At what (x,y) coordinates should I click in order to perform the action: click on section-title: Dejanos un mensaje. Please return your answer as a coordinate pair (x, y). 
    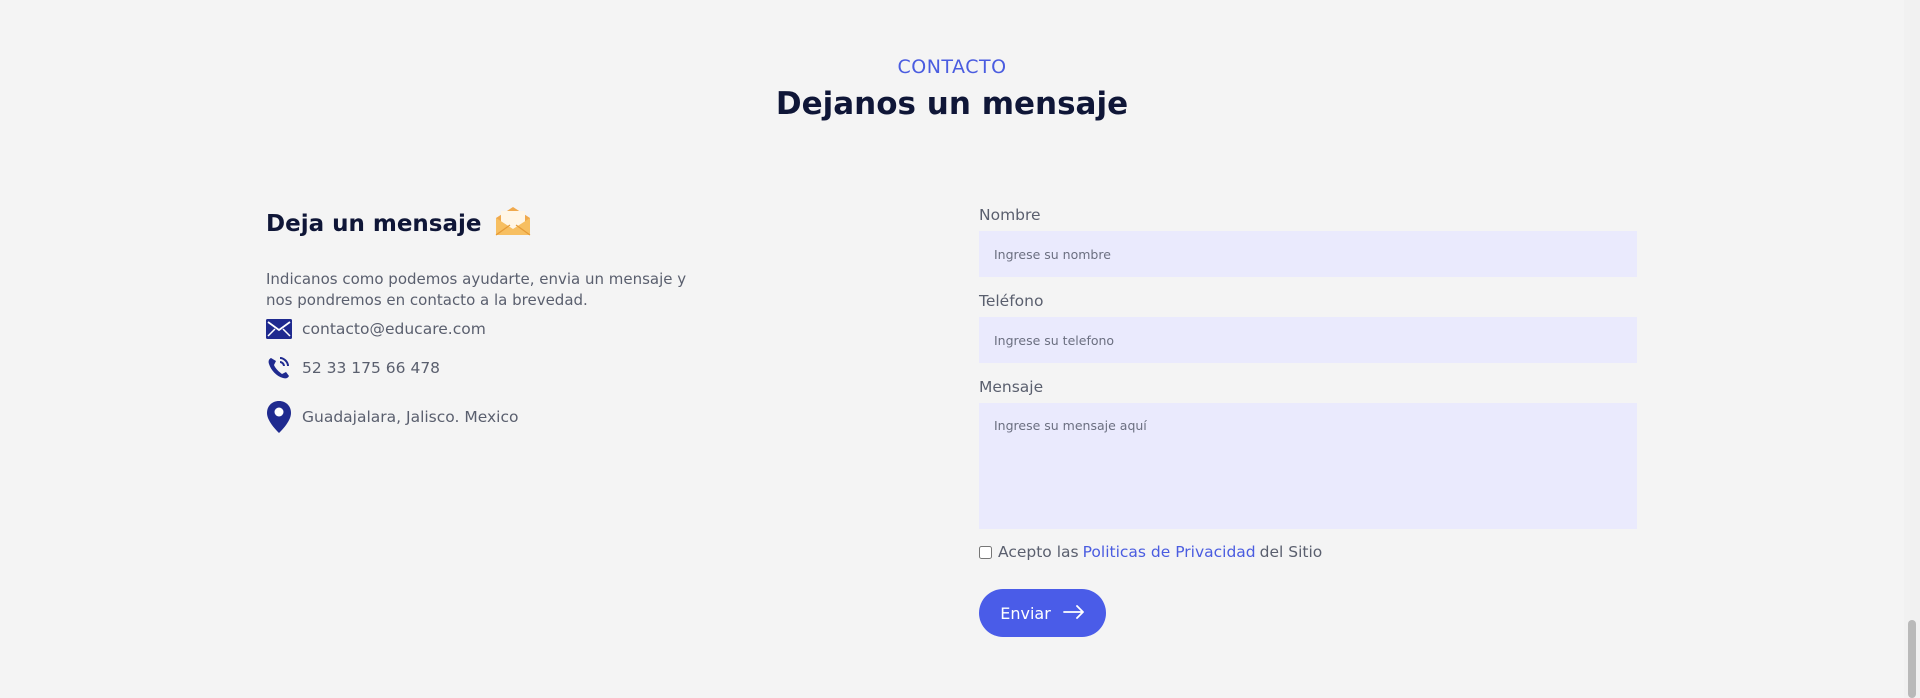
    Looking at the image, I should click on (952, 104).